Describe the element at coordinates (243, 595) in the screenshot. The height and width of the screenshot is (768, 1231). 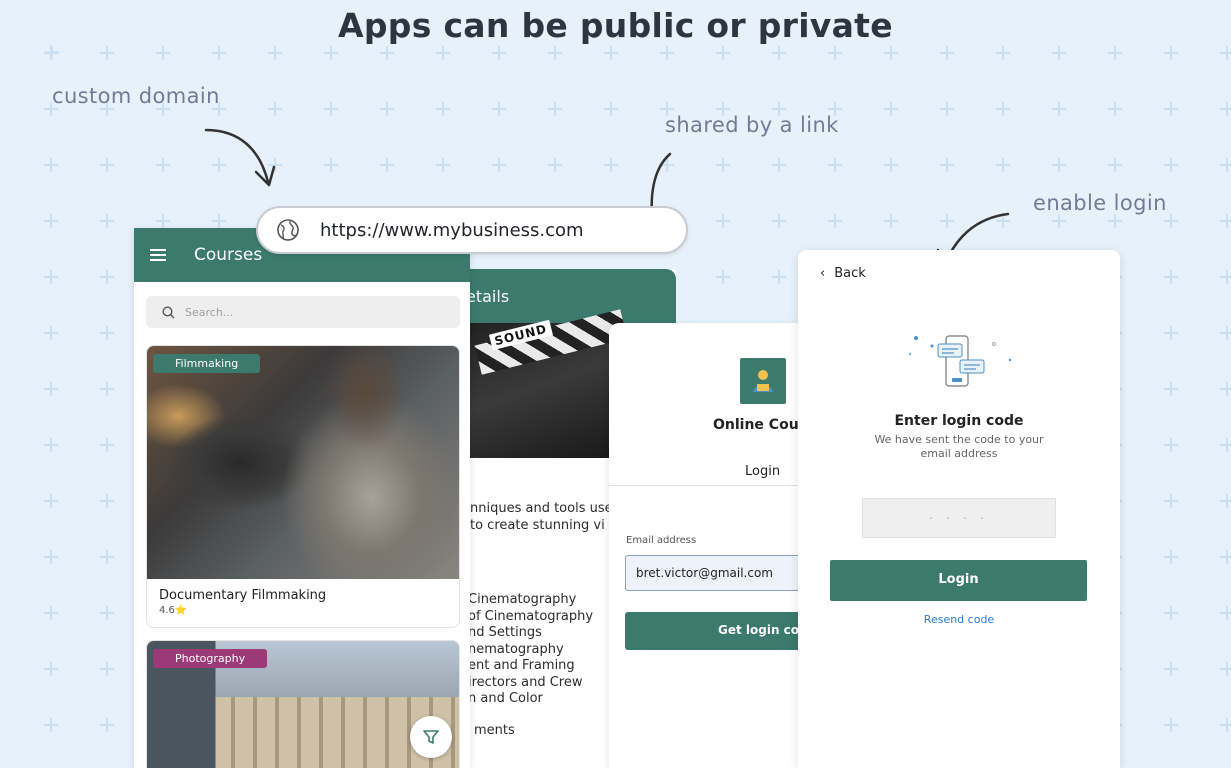
I see `course-title: Documentary Filmmaking` at that location.